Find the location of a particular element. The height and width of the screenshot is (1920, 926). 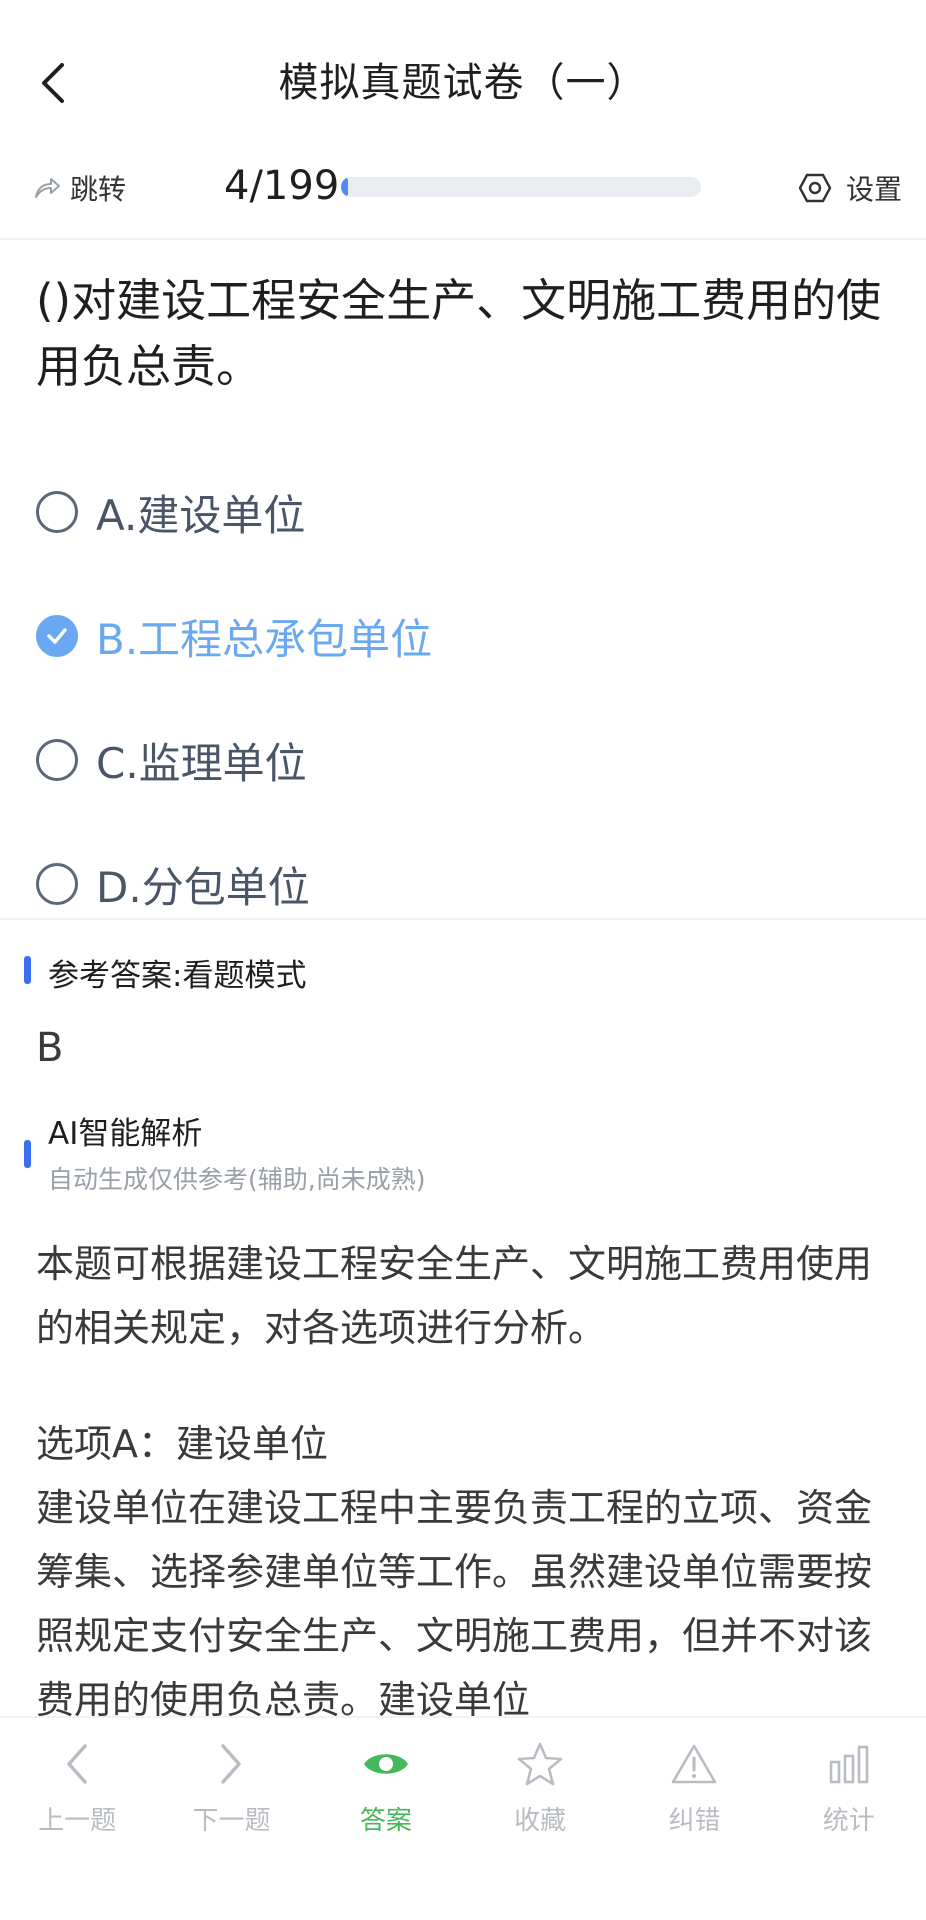

chevron-left-icon is located at coordinates (77, 1764).